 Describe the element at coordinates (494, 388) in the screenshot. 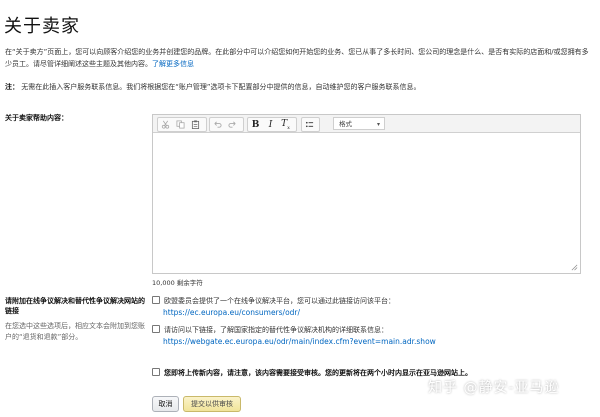

I see `watermark: 知乎 @静安-亚马逊` at that location.